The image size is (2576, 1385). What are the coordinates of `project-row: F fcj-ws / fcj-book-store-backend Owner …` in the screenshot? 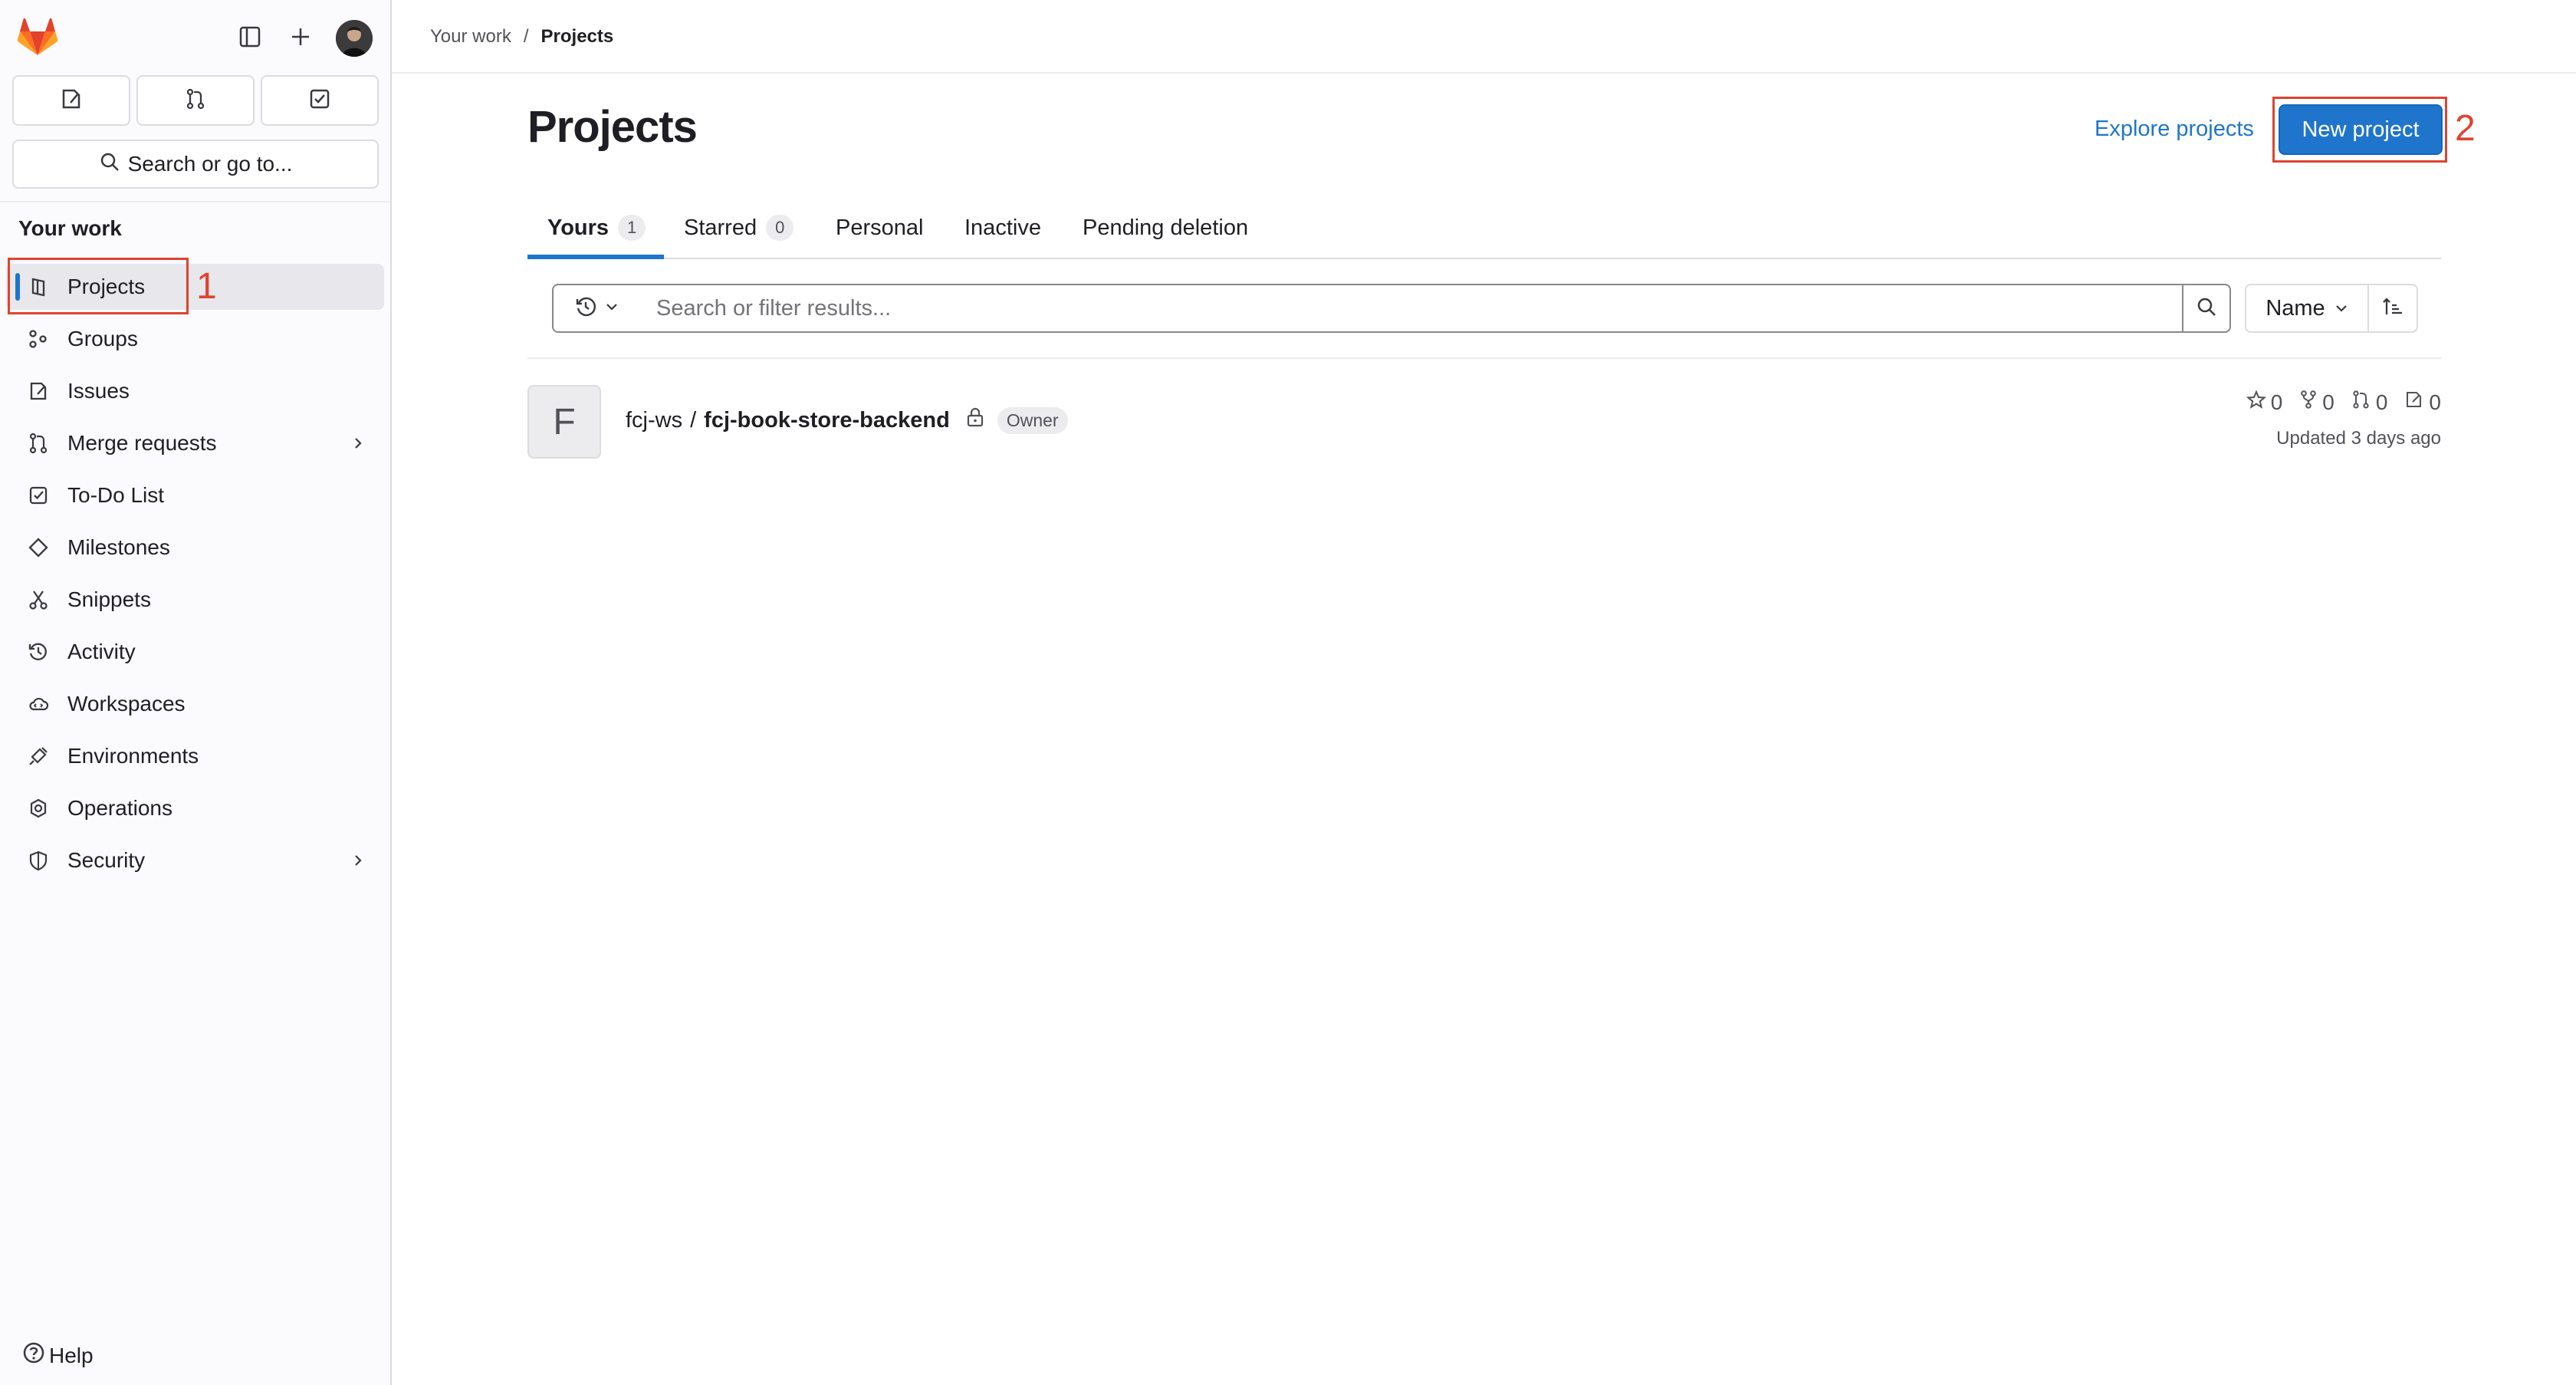 It's located at (1484, 422).